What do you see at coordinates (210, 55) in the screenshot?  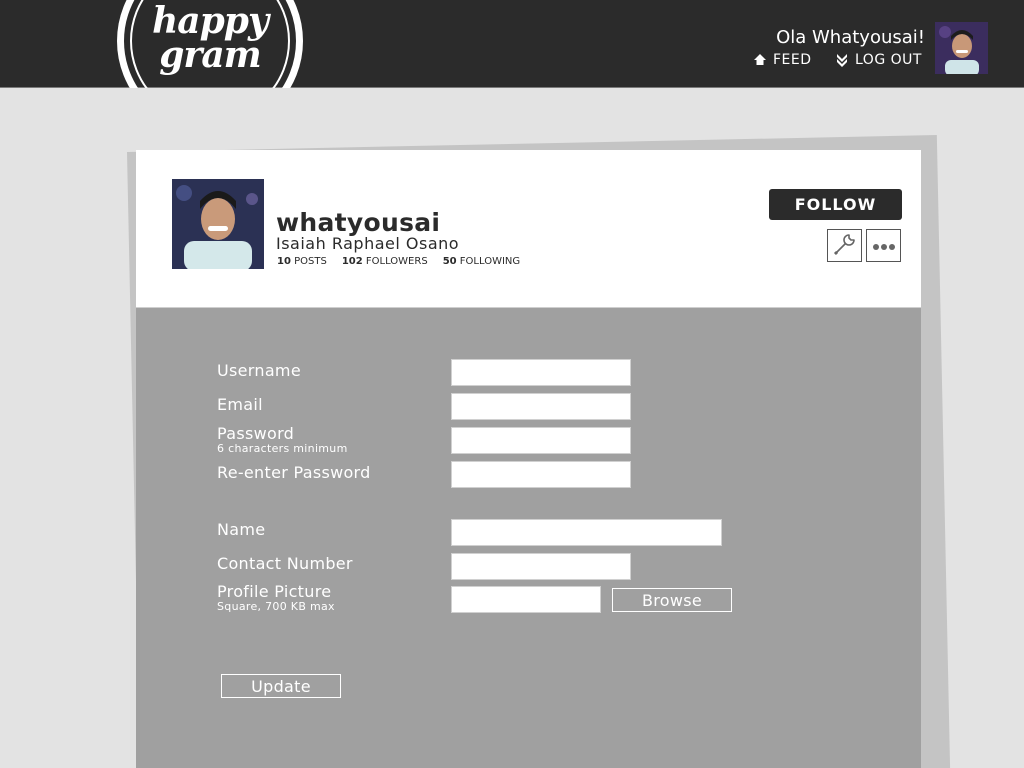 I see `logo-text-gram: gram` at bounding box center [210, 55].